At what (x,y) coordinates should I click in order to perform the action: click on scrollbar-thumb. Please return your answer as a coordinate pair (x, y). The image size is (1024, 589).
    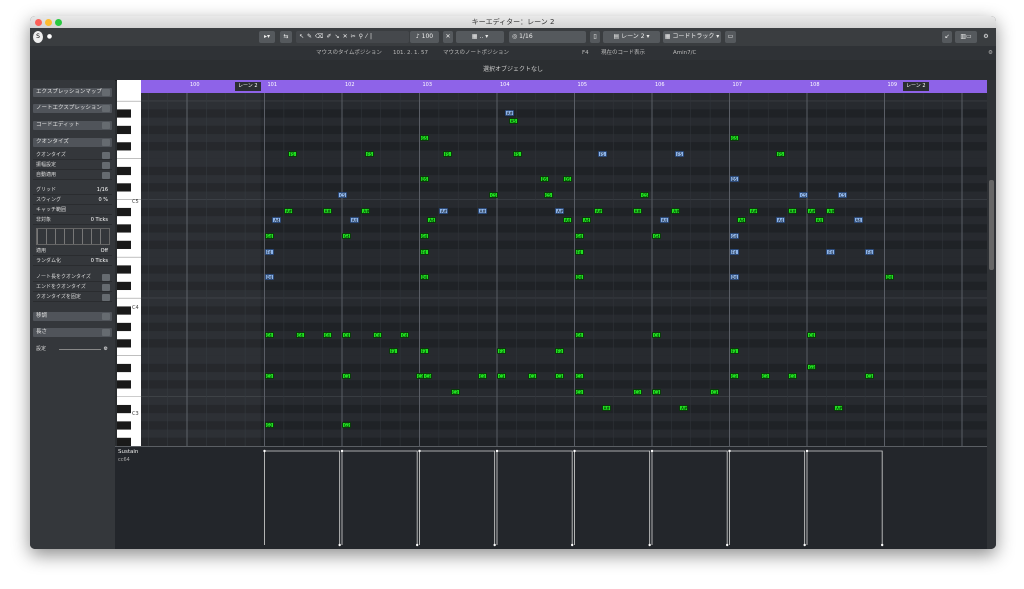
    Looking at the image, I should click on (991, 225).